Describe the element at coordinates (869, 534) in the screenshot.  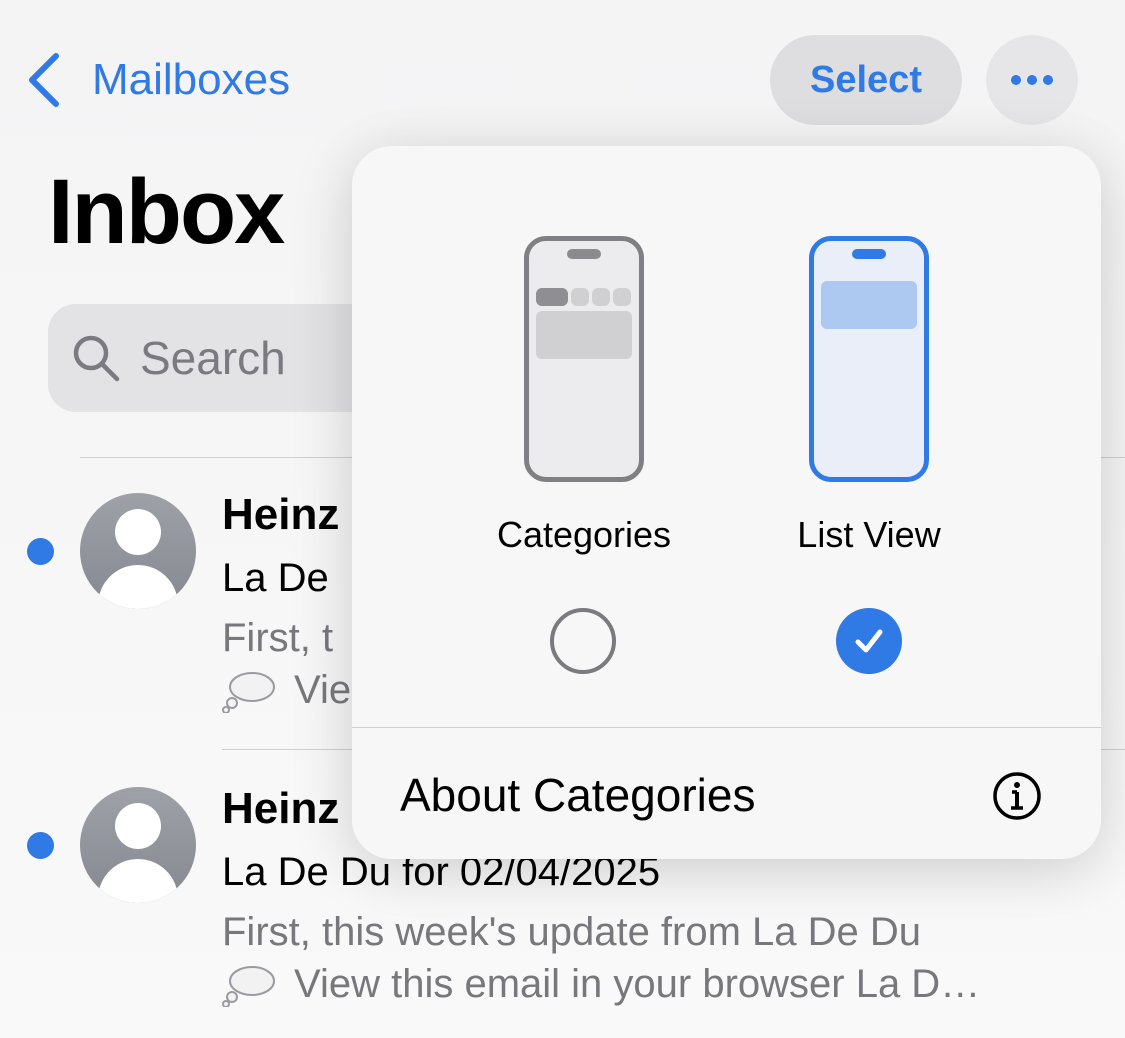
I see `list-view-label: List View` at that location.